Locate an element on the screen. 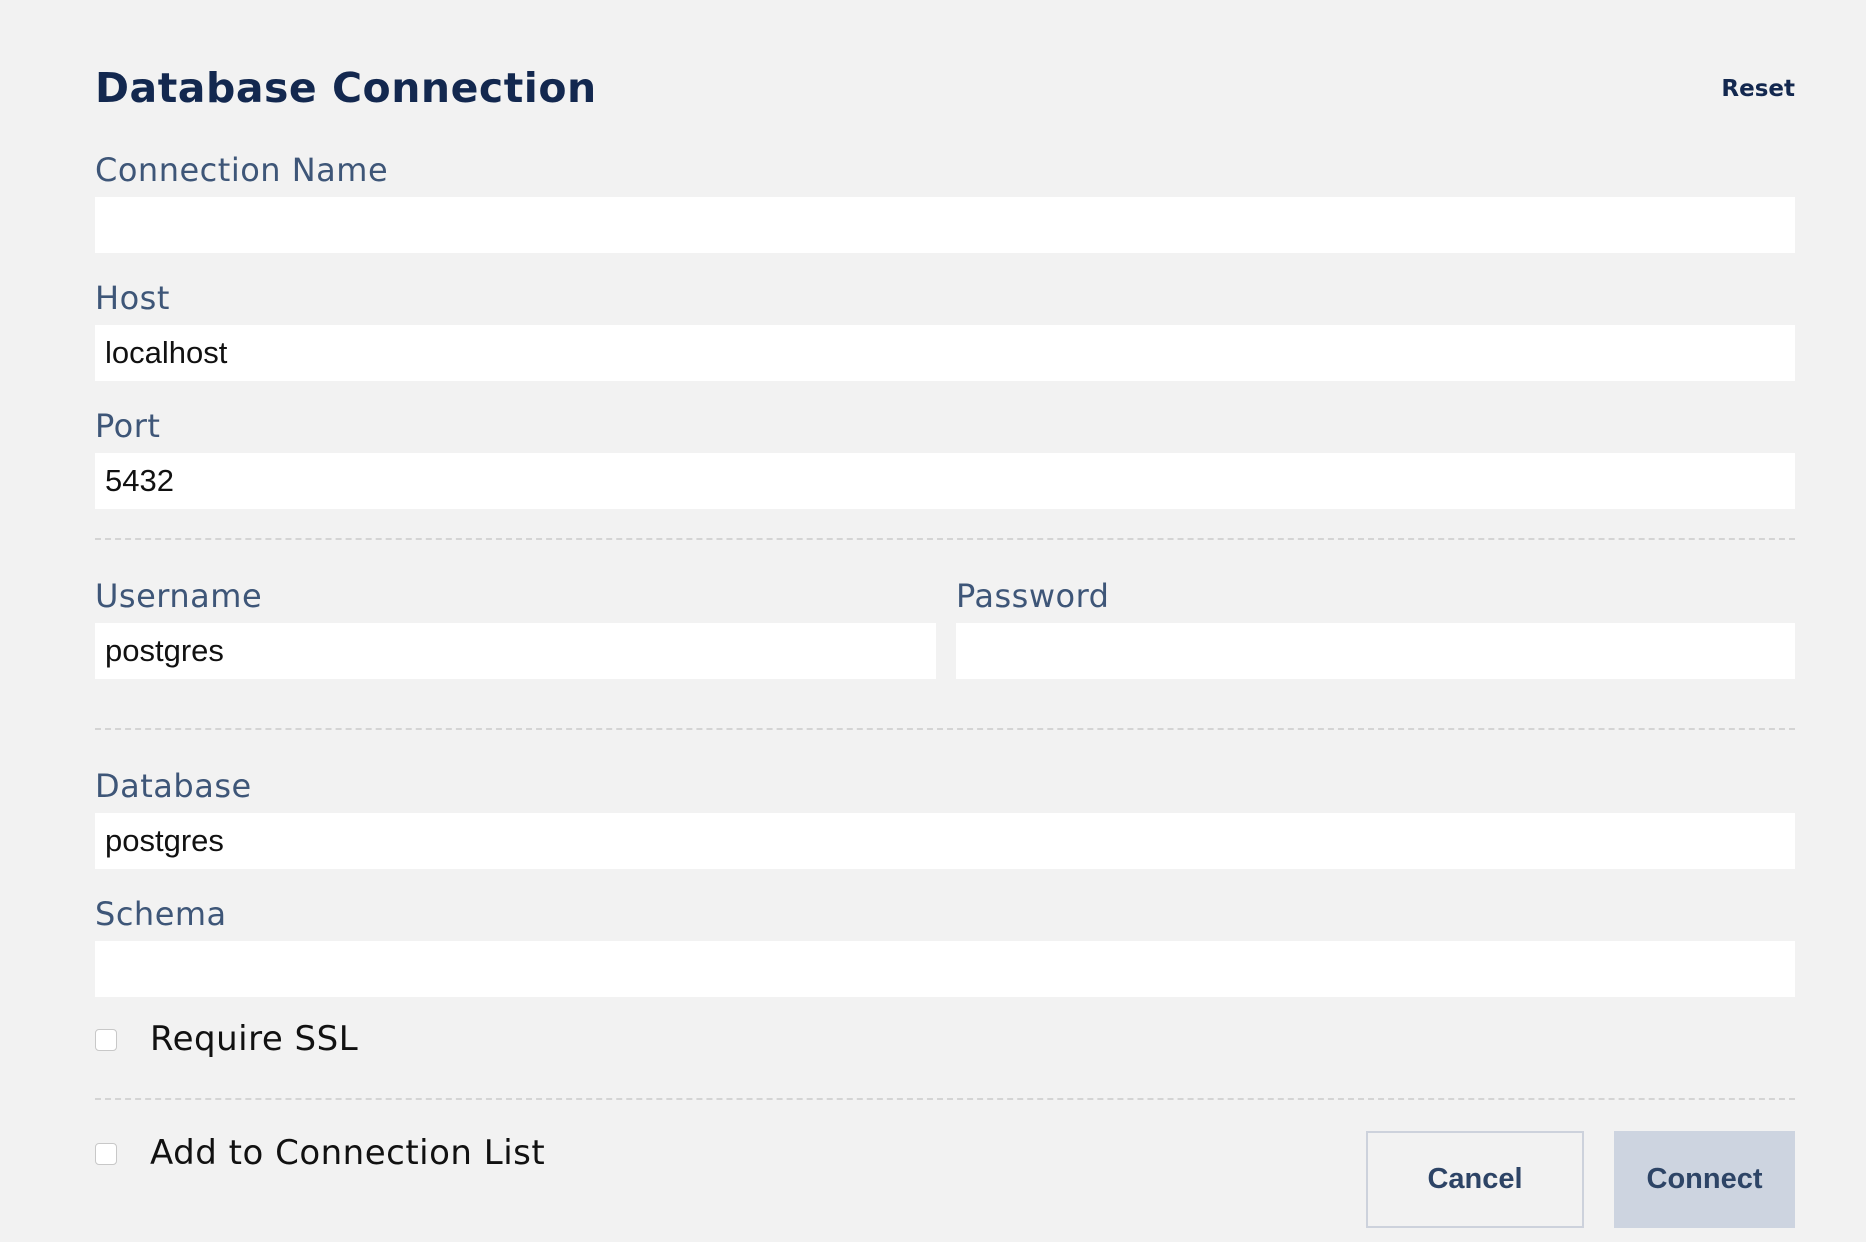 This screenshot has width=1866, height=1242. database-input is located at coordinates (945, 841).